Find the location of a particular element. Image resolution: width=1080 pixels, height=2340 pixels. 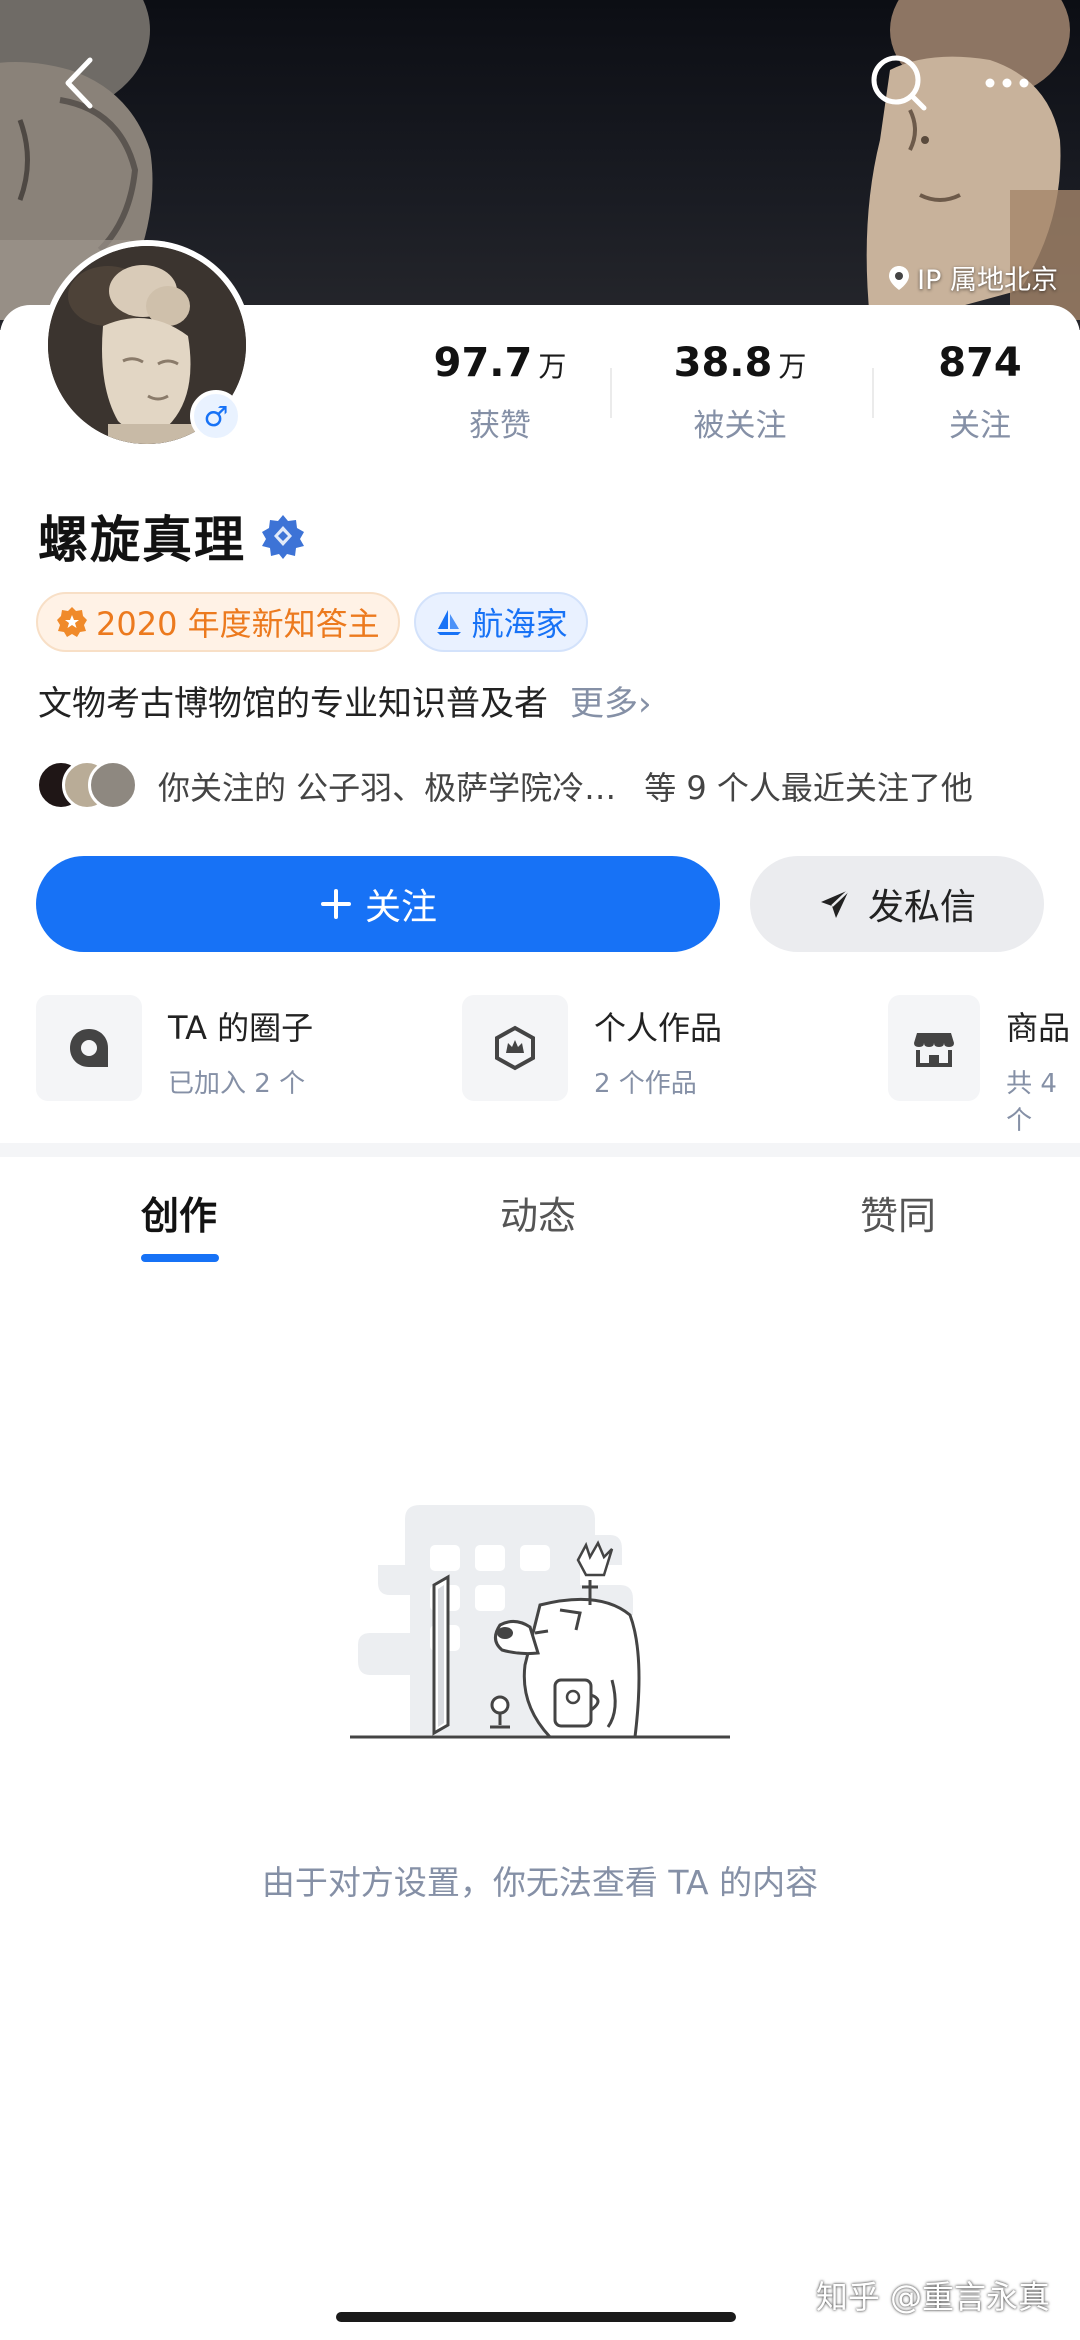

stat-followers-value: 38.8 is located at coordinates (723, 363).